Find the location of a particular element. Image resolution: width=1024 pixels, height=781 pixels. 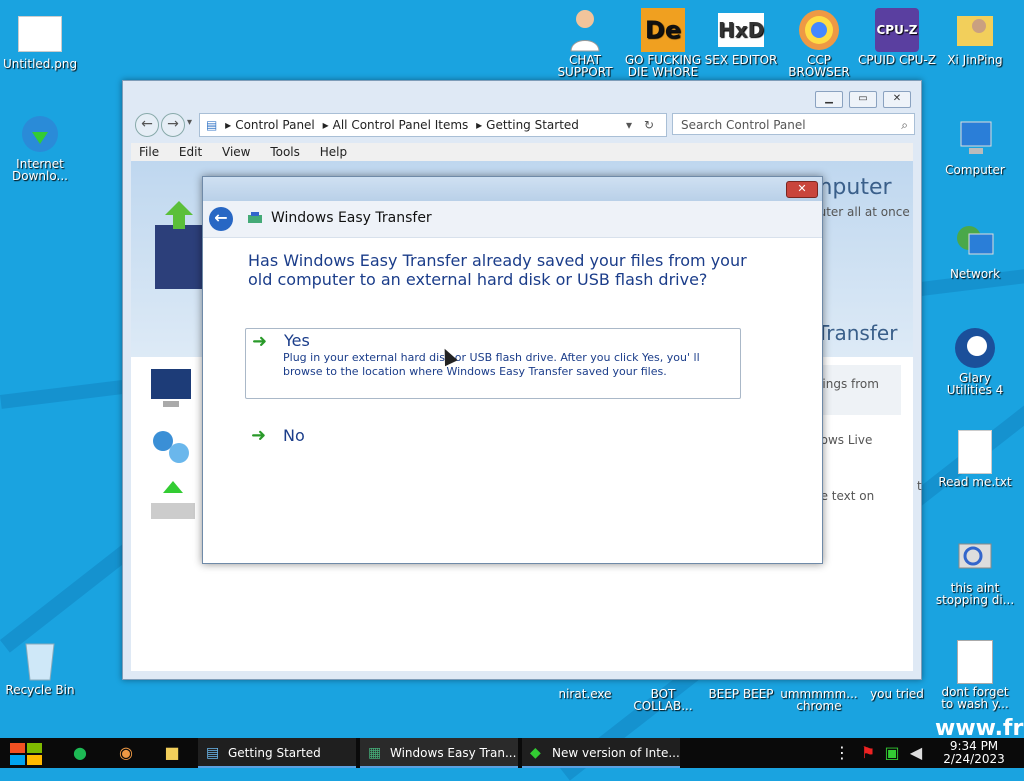

chrome-like-icon is located at coordinates (819, 30).